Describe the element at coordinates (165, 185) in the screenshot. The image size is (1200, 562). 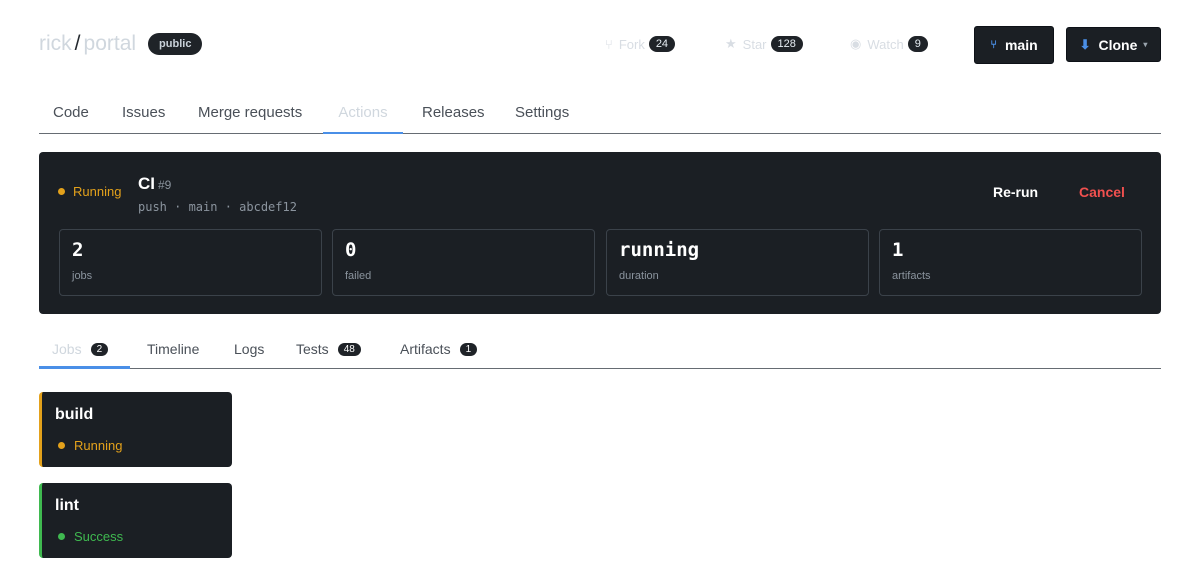
I see `run-number: #9` at that location.